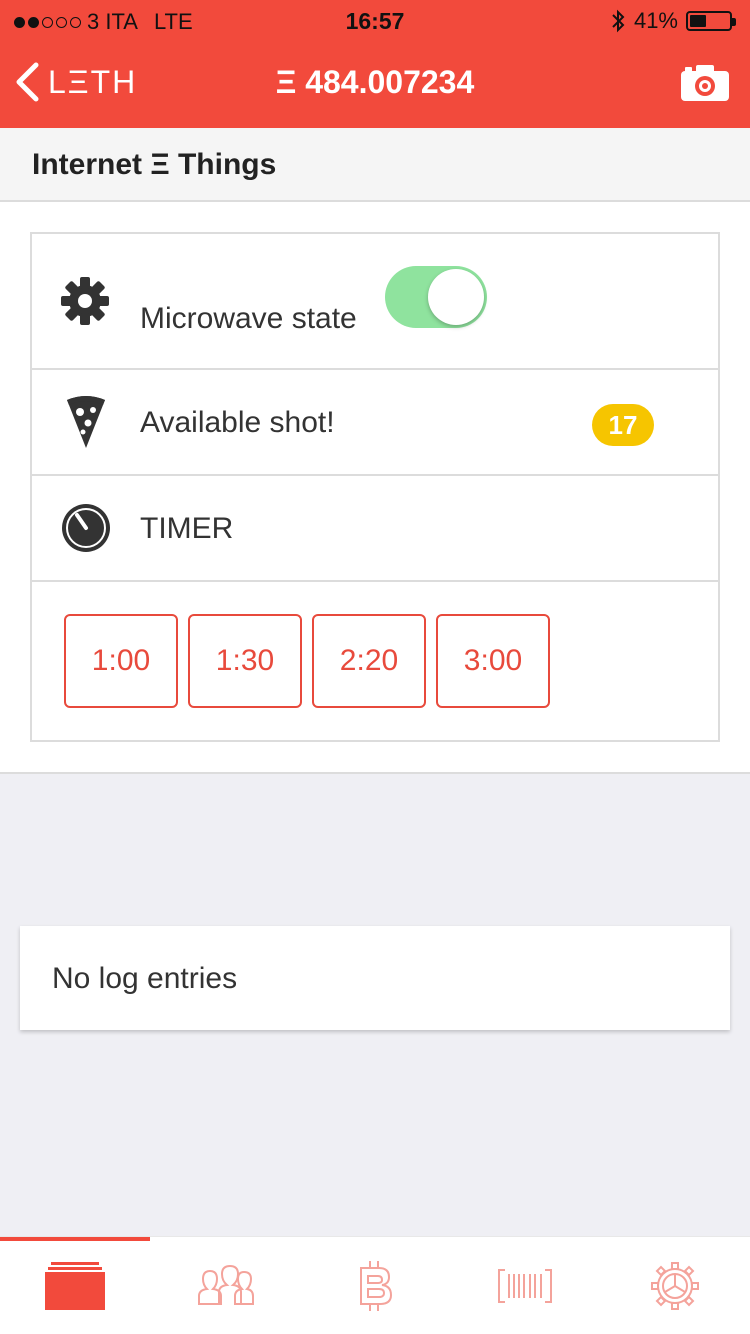 The image size is (750, 1334). Describe the element at coordinates (86, 528) in the screenshot. I see `timer-icon` at that location.